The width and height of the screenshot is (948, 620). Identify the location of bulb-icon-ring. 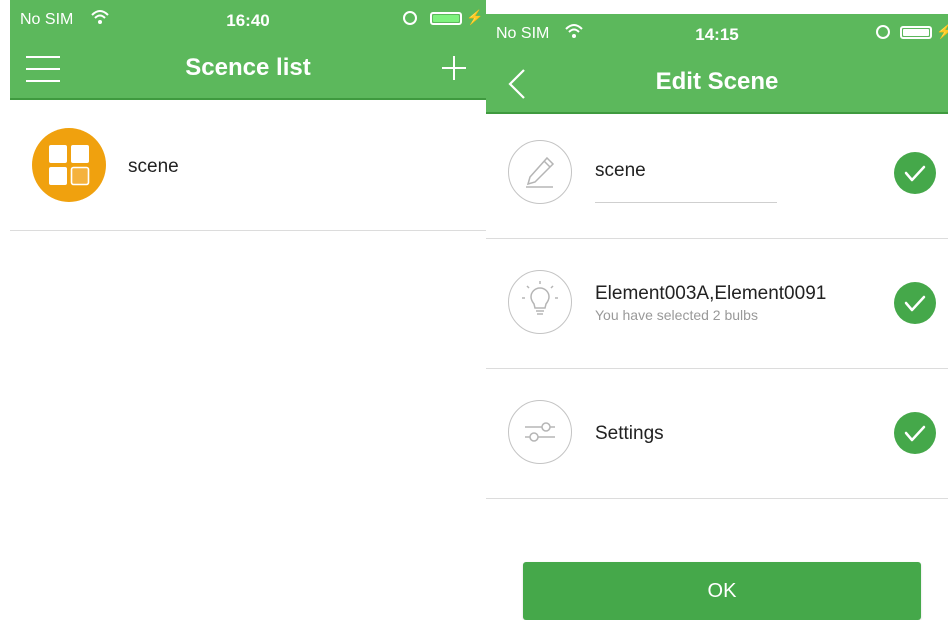
(540, 302).